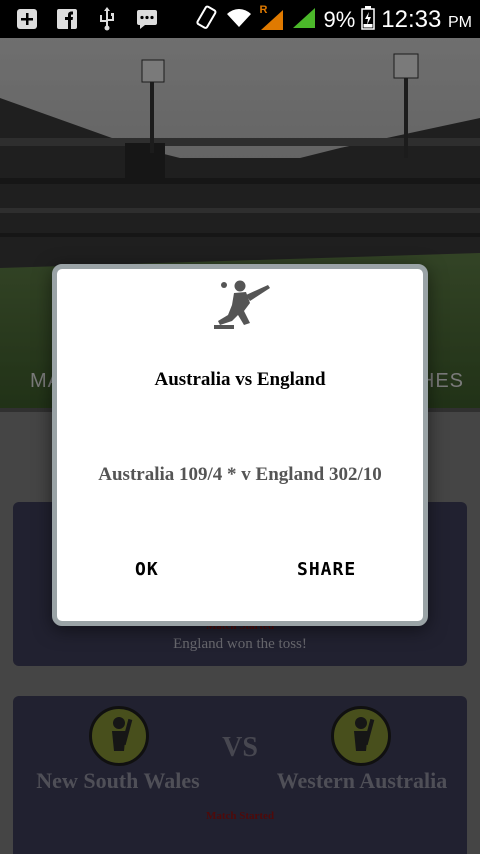 Image resolution: width=480 pixels, height=854 pixels. I want to click on roaming-label: R, so click(263, 10).